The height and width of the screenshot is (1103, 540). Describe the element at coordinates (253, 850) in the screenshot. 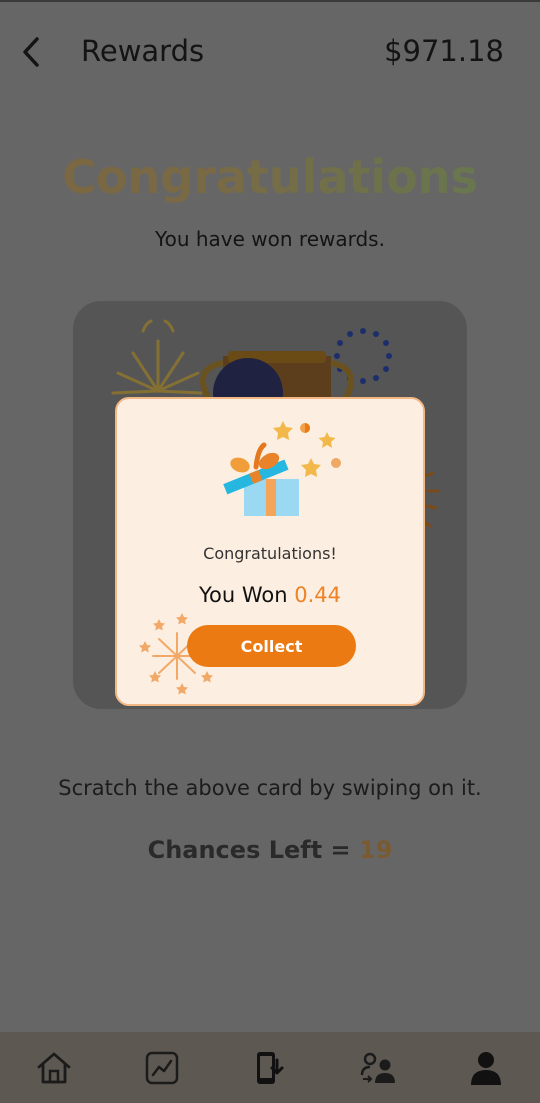

I see `chances-label: Chances Left =` at that location.